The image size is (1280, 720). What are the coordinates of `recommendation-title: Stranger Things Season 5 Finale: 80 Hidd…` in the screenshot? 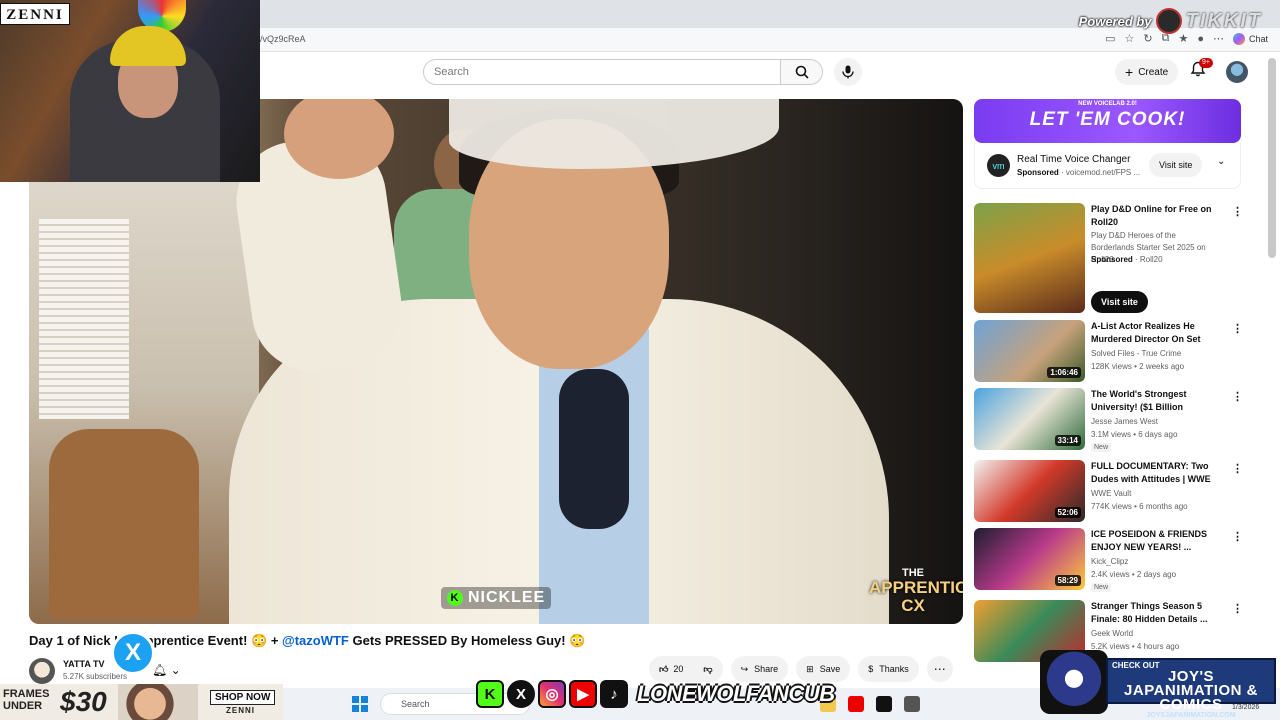 It's located at (1155, 613).